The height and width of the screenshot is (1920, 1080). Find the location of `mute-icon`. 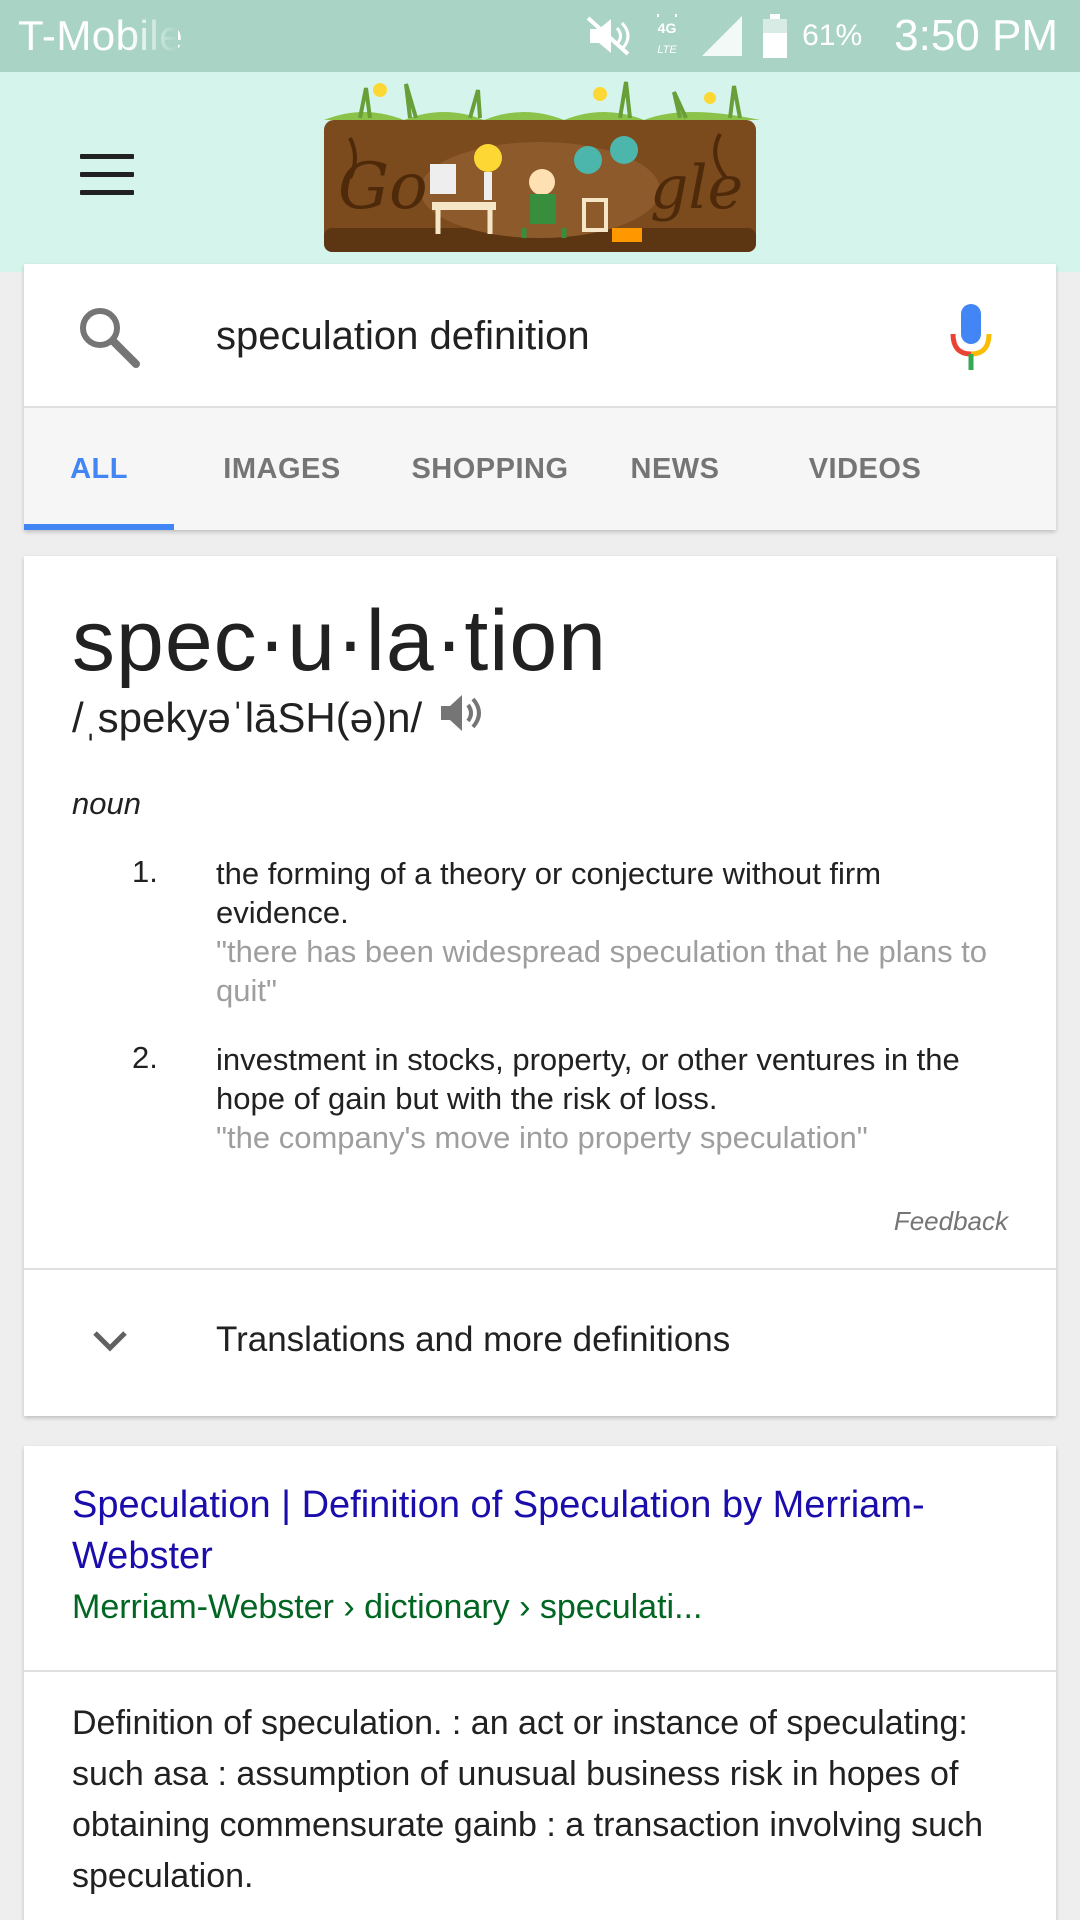

mute-icon is located at coordinates (608, 36).